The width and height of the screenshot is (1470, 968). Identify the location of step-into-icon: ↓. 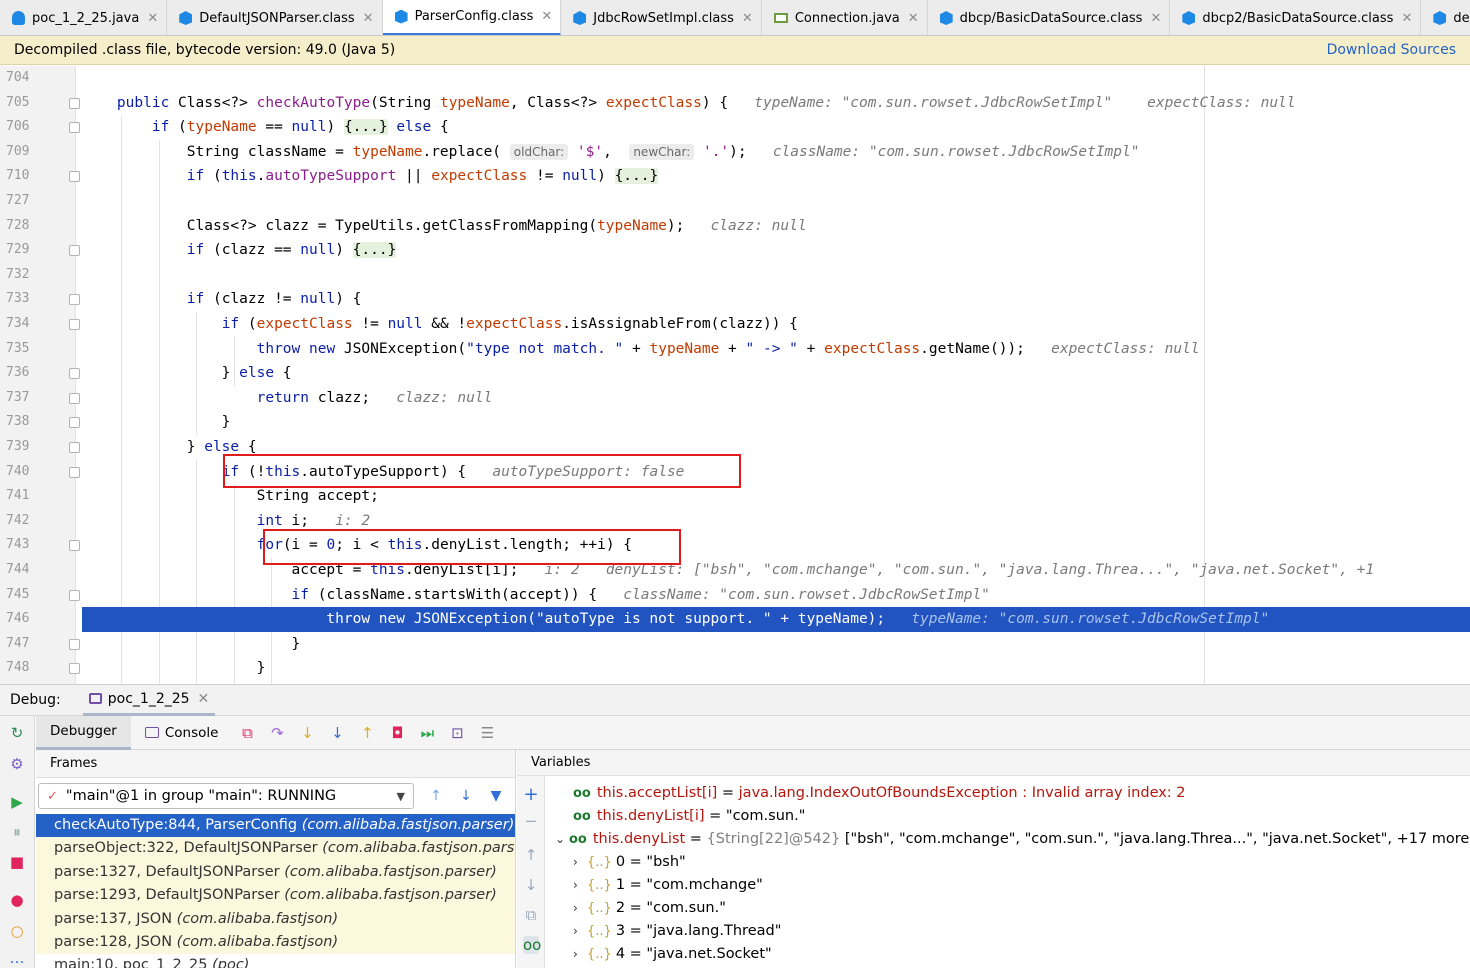
(307, 733).